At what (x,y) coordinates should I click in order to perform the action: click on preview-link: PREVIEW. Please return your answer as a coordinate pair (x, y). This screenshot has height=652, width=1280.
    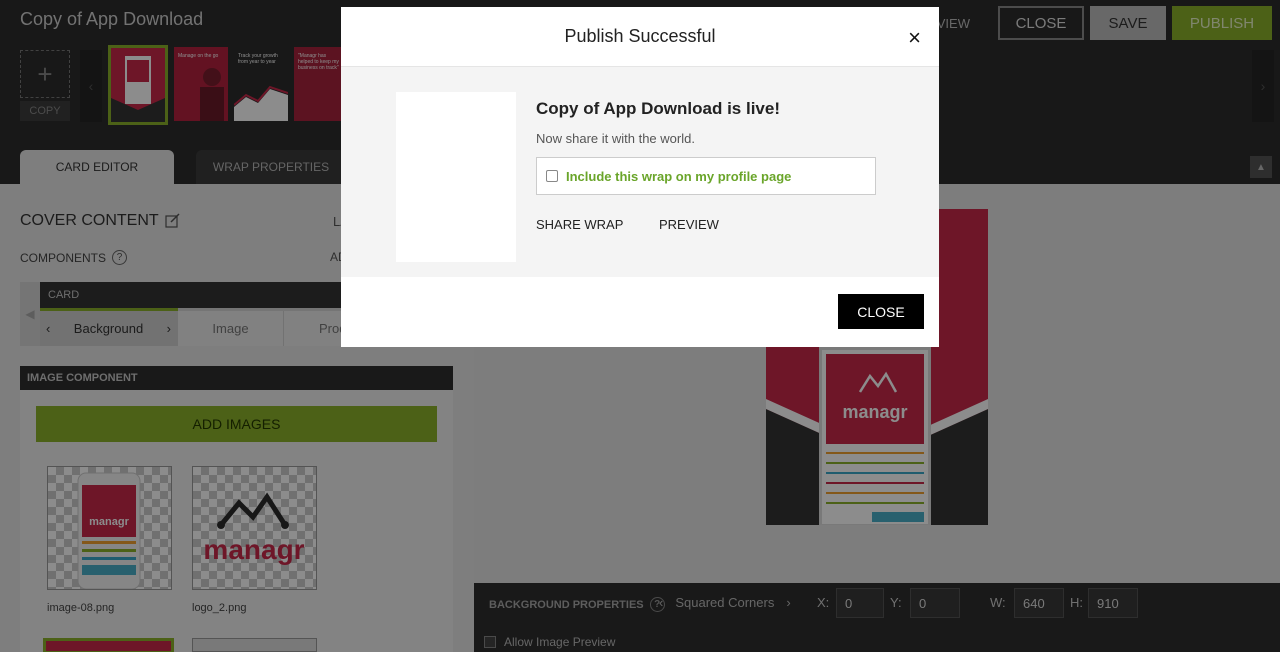
    Looking at the image, I should click on (689, 224).